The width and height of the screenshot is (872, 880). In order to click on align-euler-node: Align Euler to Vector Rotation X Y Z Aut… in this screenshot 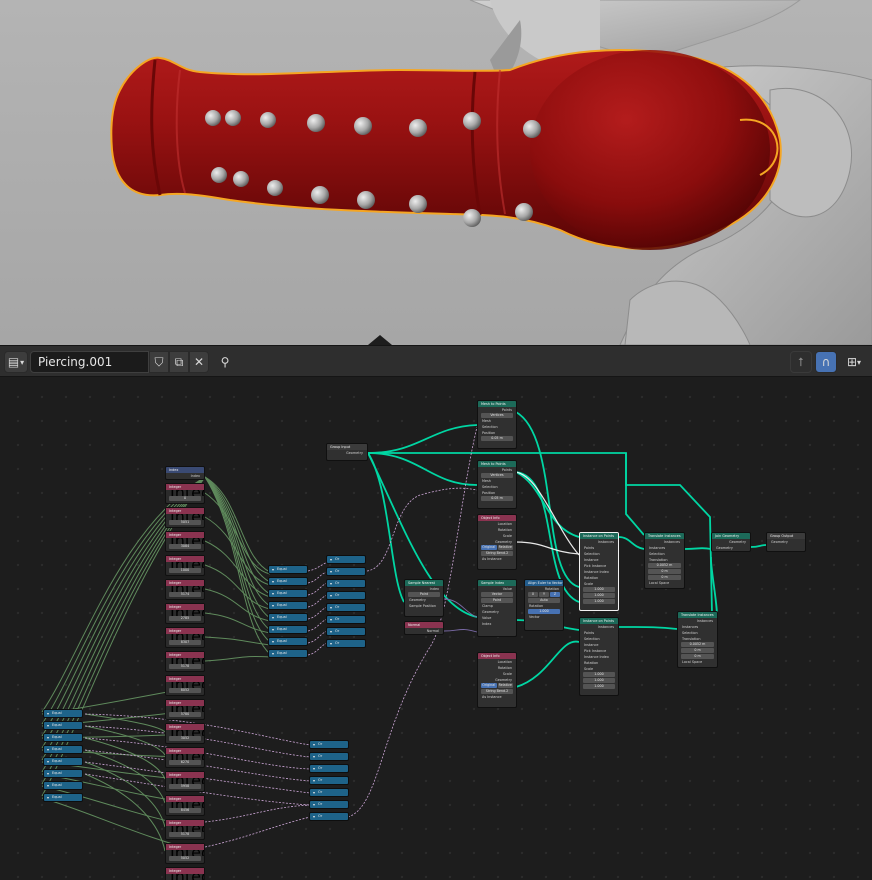, I will do `click(544, 605)`.